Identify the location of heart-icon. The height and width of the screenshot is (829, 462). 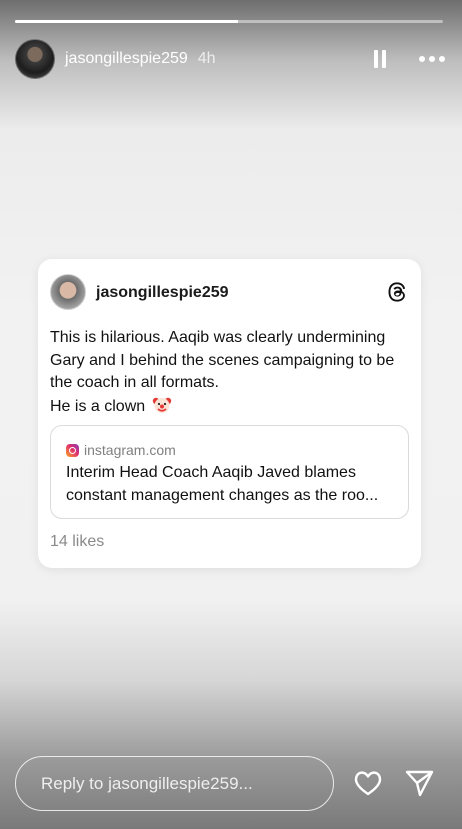
(368, 783).